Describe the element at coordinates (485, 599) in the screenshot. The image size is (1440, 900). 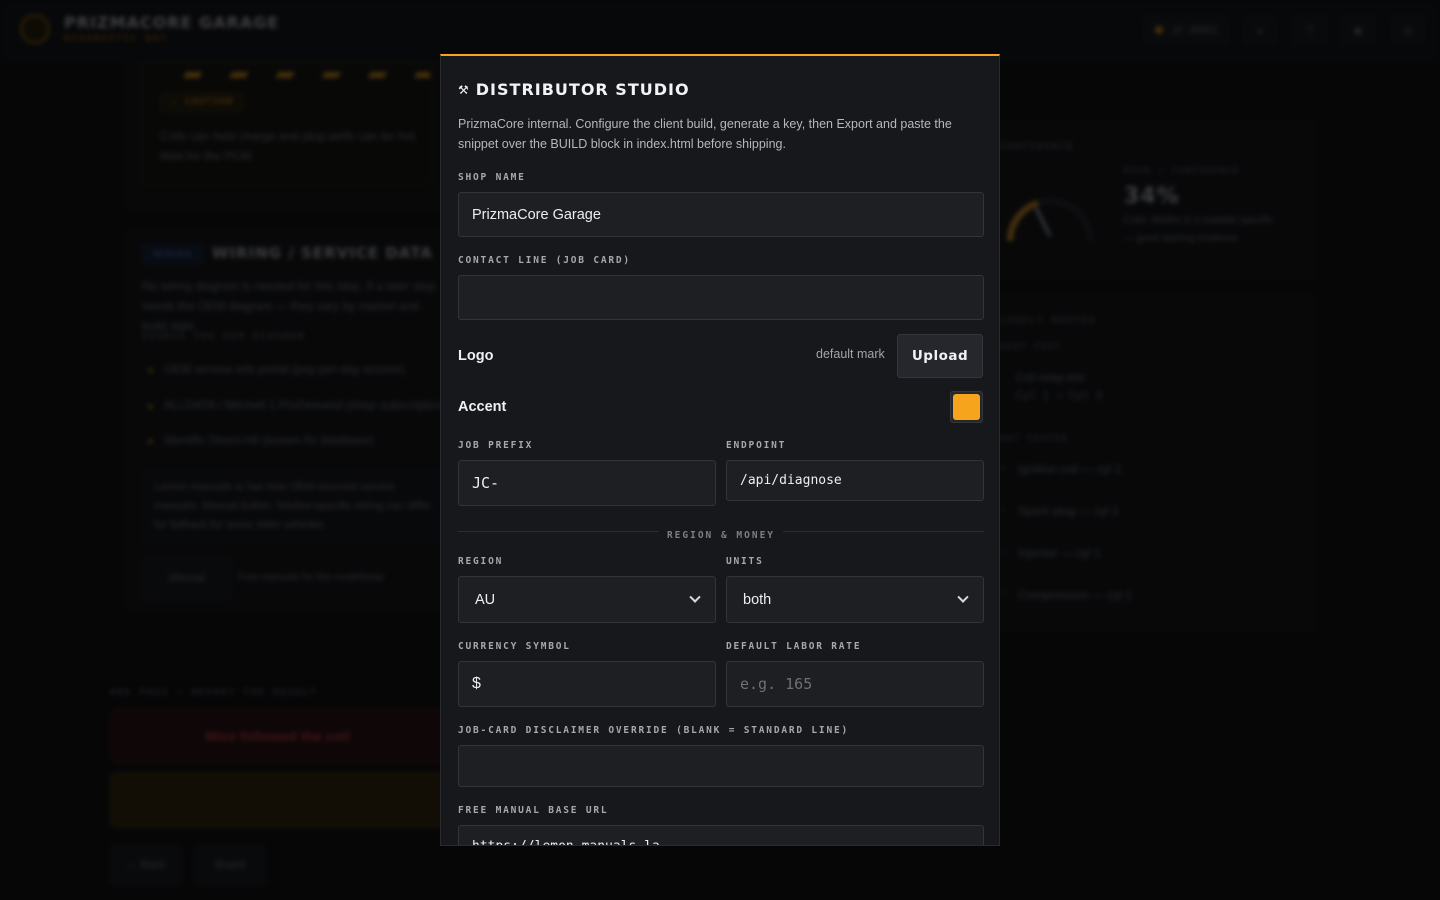
I see `region-select-value: AU` at that location.